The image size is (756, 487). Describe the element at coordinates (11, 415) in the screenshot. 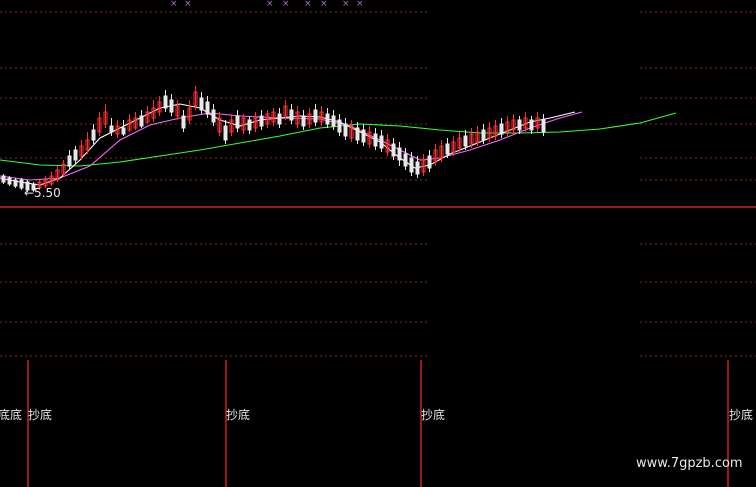

I see `signal-label-0: 底底` at that location.